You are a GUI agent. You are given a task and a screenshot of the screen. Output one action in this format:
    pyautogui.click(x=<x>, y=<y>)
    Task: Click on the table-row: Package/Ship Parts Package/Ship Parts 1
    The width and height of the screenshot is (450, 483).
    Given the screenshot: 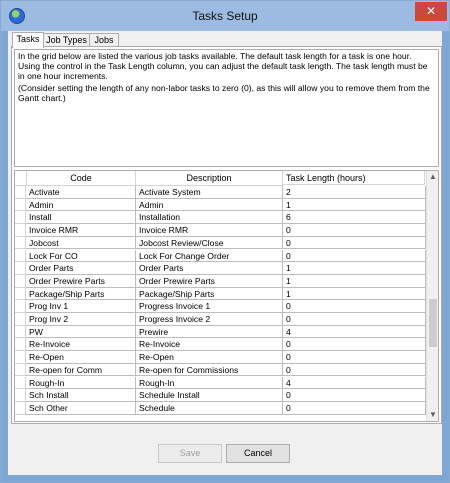 What is the action you would take?
    pyautogui.click(x=220, y=294)
    